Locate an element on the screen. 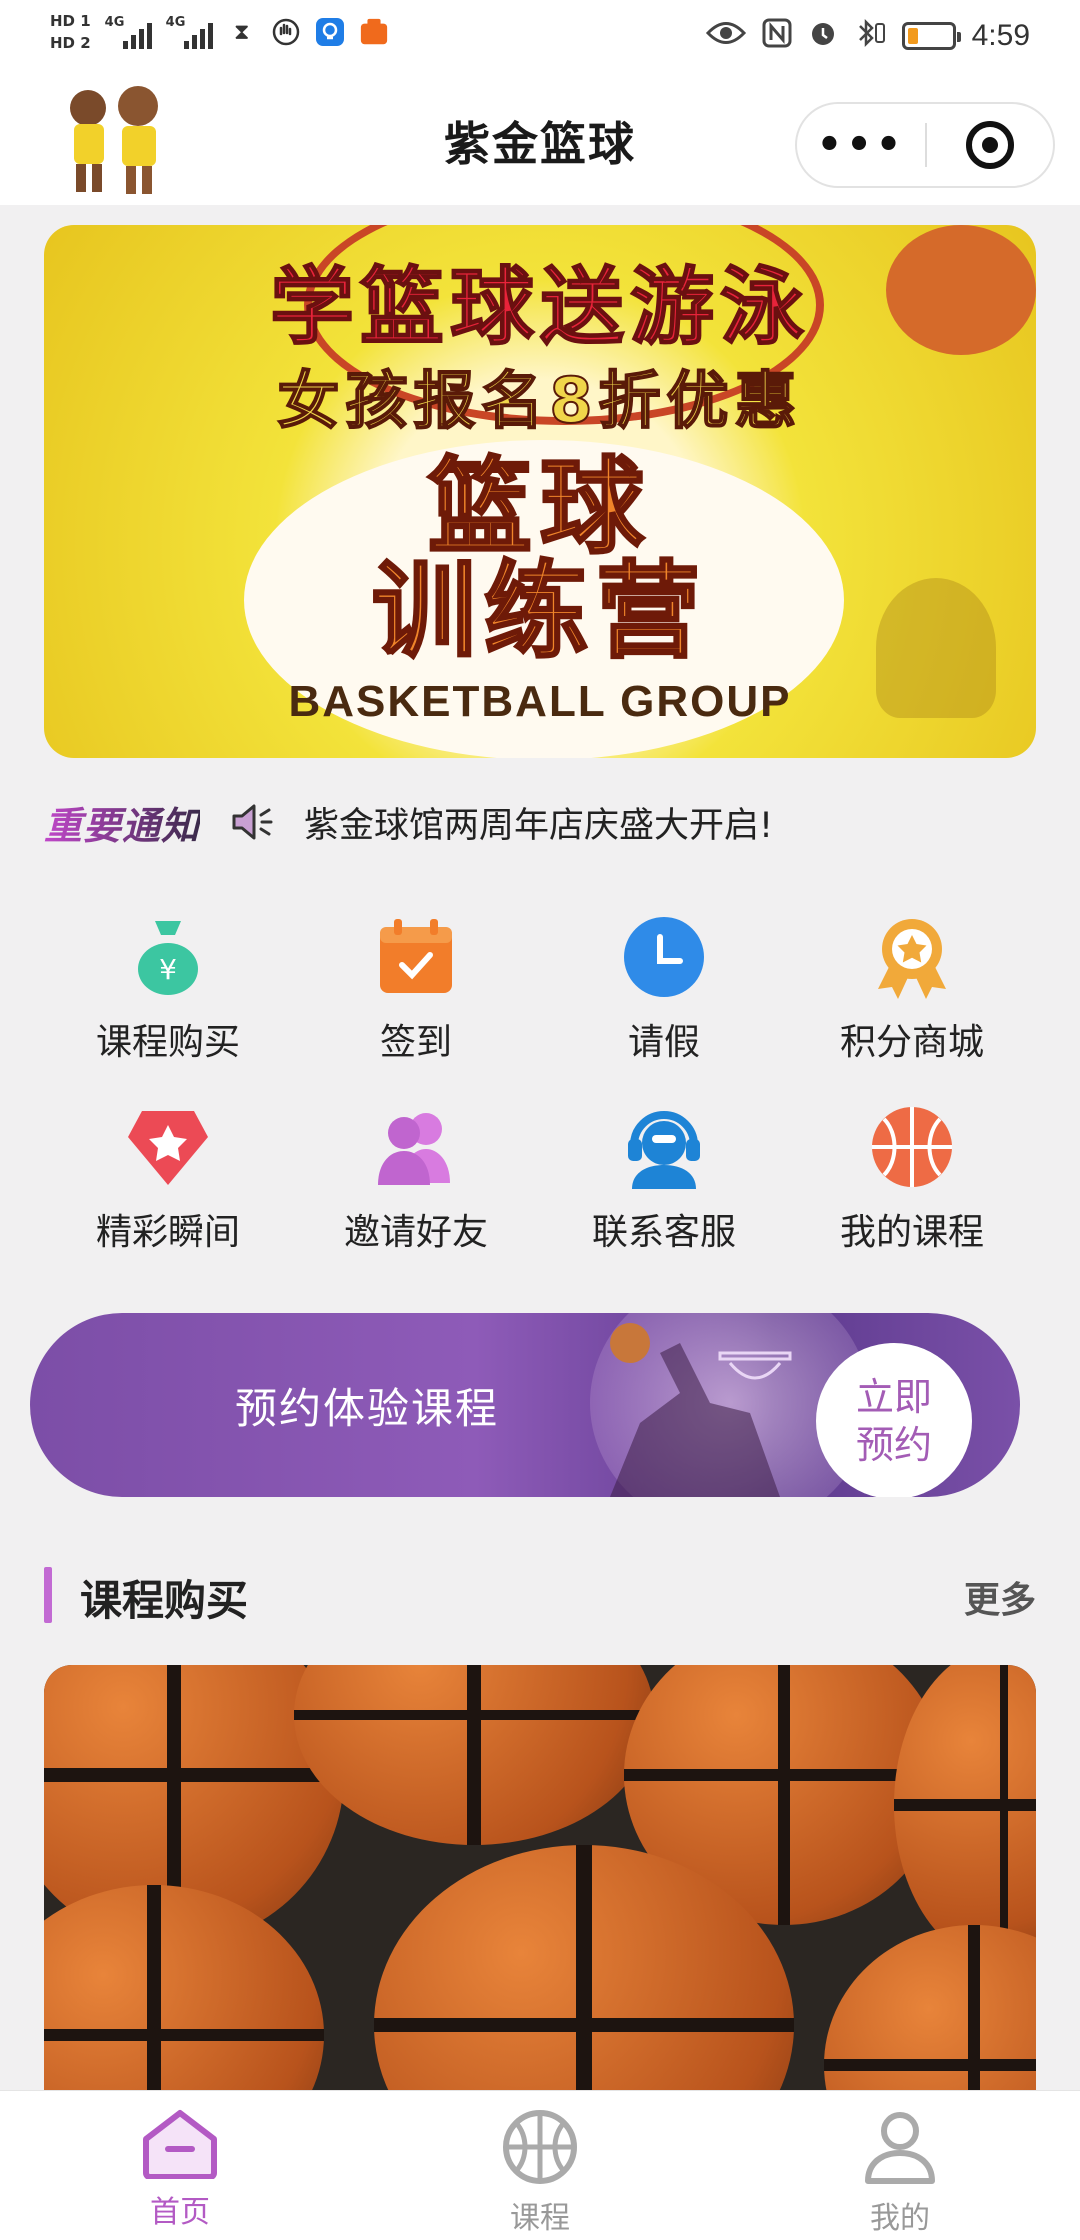 The height and width of the screenshot is (2240, 1080). more-button: ••• is located at coordinates (861, 145).